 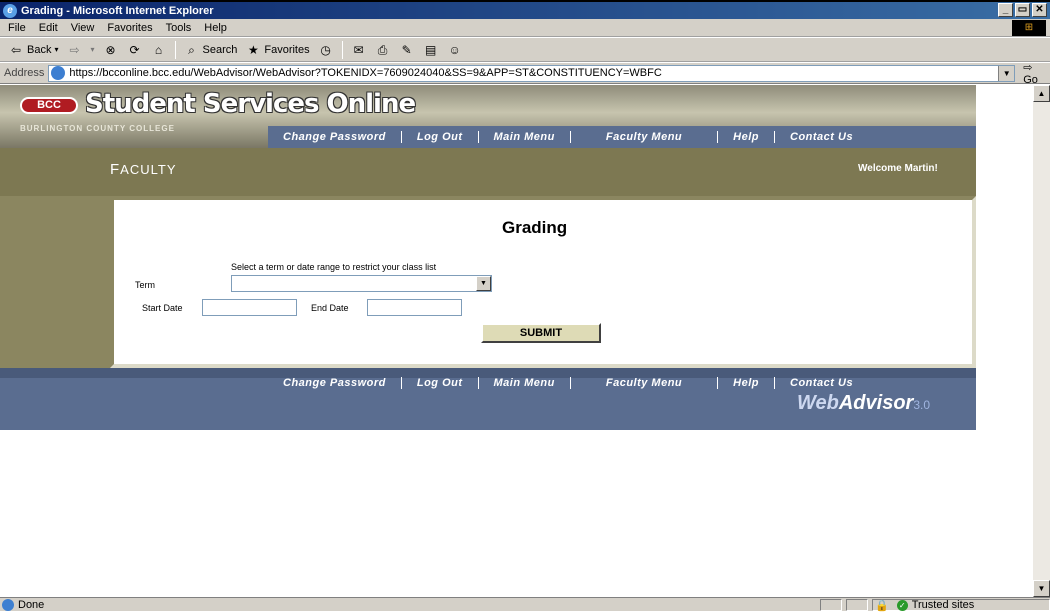 What do you see at coordinates (48, 28) in the screenshot?
I see `menu-edit: Edit` at bounding box center [48, 28].